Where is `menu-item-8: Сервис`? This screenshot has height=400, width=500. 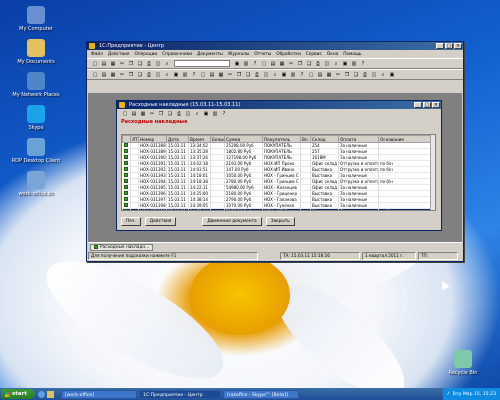 menu-item-8: Сервис is located at coordinates (314, 54).